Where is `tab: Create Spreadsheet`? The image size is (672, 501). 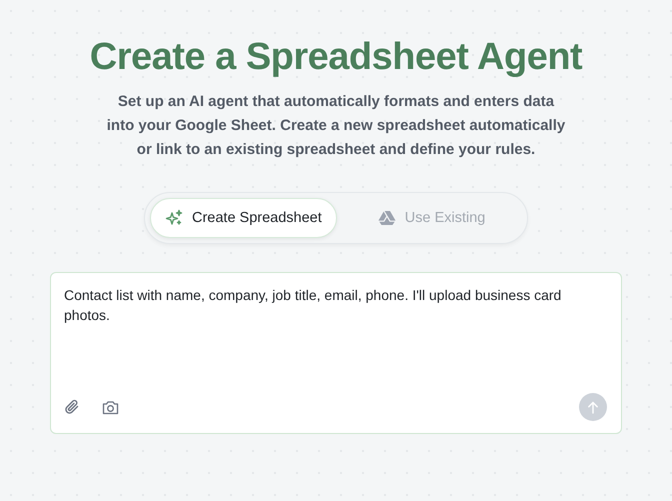
tab: Create Spreadsheet is located at coordinates (243, 218).